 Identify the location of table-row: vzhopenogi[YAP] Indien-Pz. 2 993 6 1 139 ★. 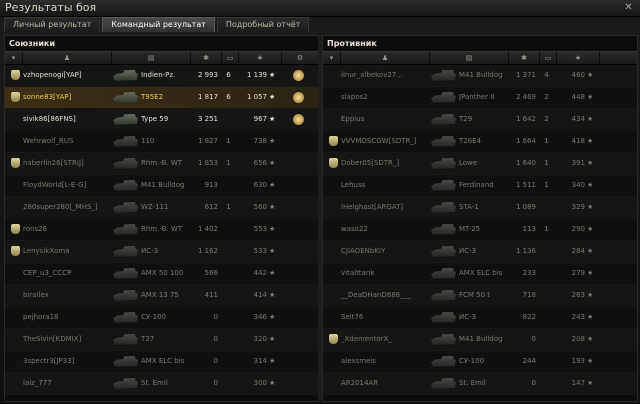
(161, 76).